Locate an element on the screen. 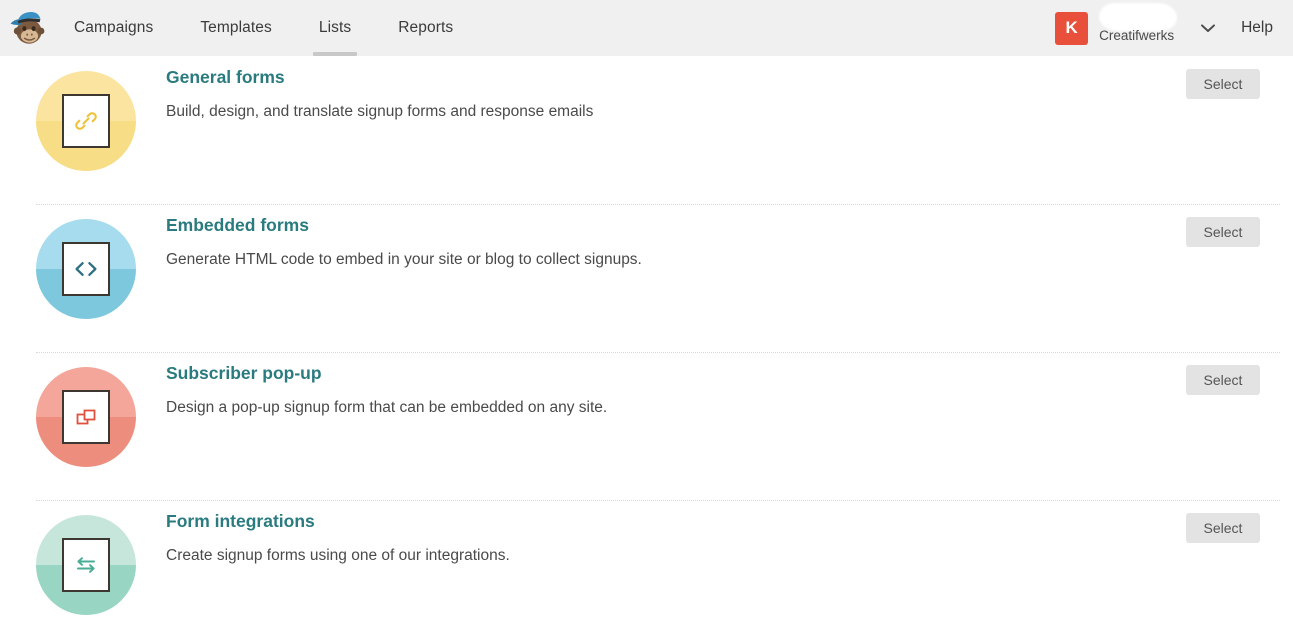  list-item-title: Subscriber pop-up is located at coordinates (244, 373).